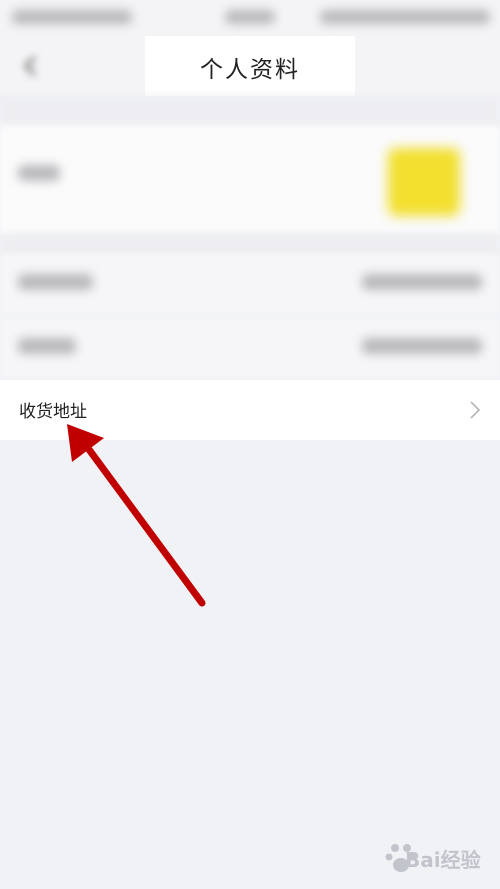 Image resolution: width=500 pixels, height=889 pixels. Describe the element at coordinates (443, 860) in the screenshot. I see `watermark-text: Bai经验` at that location.